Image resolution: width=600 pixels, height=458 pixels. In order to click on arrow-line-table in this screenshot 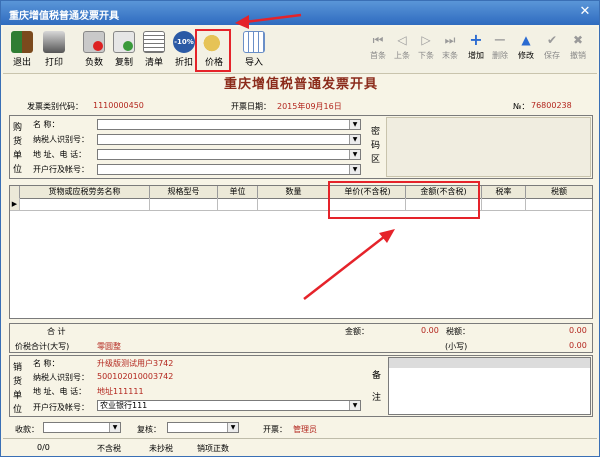, I will do `click(346, 266)`.